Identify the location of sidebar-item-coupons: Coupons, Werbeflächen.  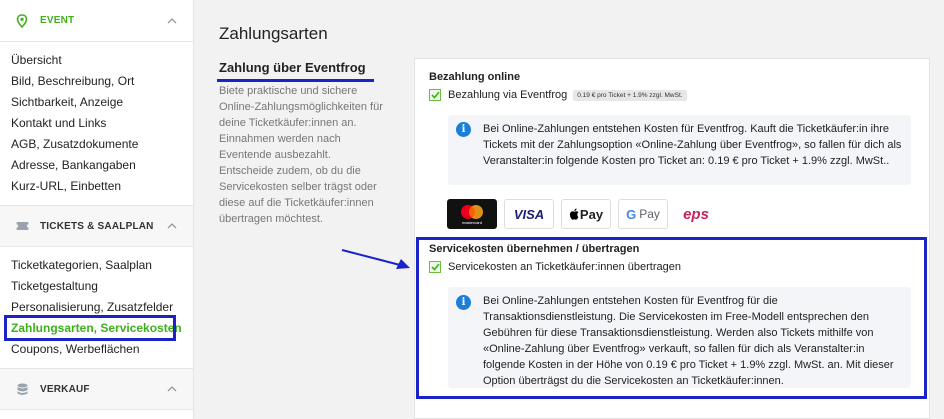
(96, 349).